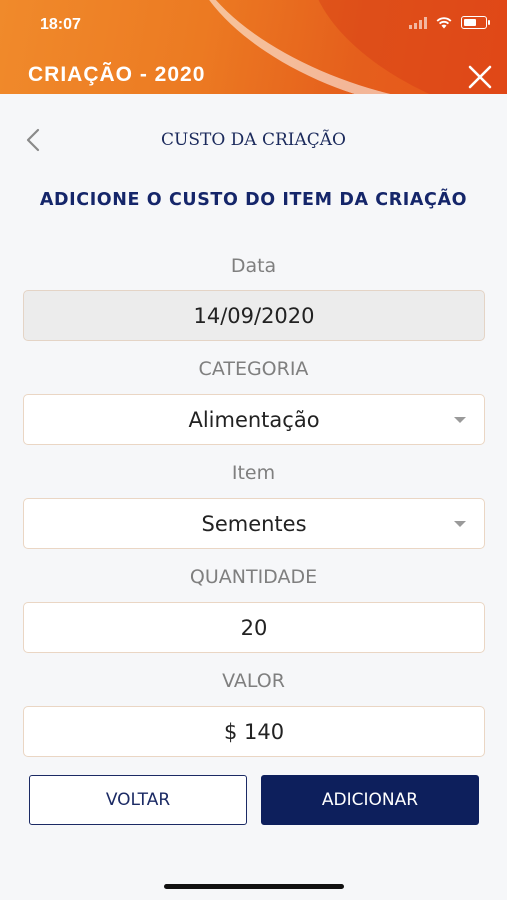 This screenshot has height=900, width=507. Describe the element at coordinates (117, 74) in the screenshot. I see `app-title: CRIAÇÃO - 2020` at that location.